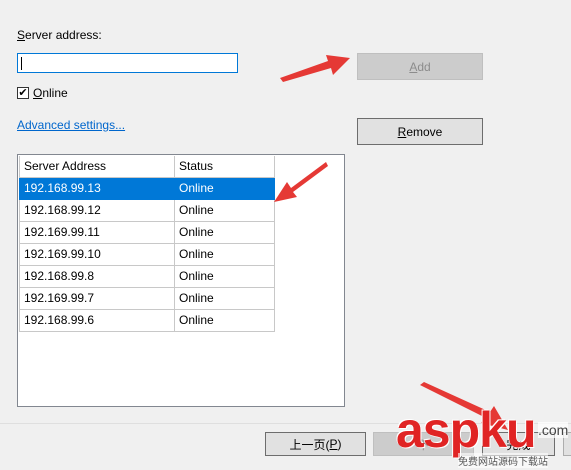 This screenshot has width=571, height=470. What do you see at coordinates (97, 232) in the screenshot?
I see `row-server-address: 192.169.99.11` at bounding box center [97, 232].